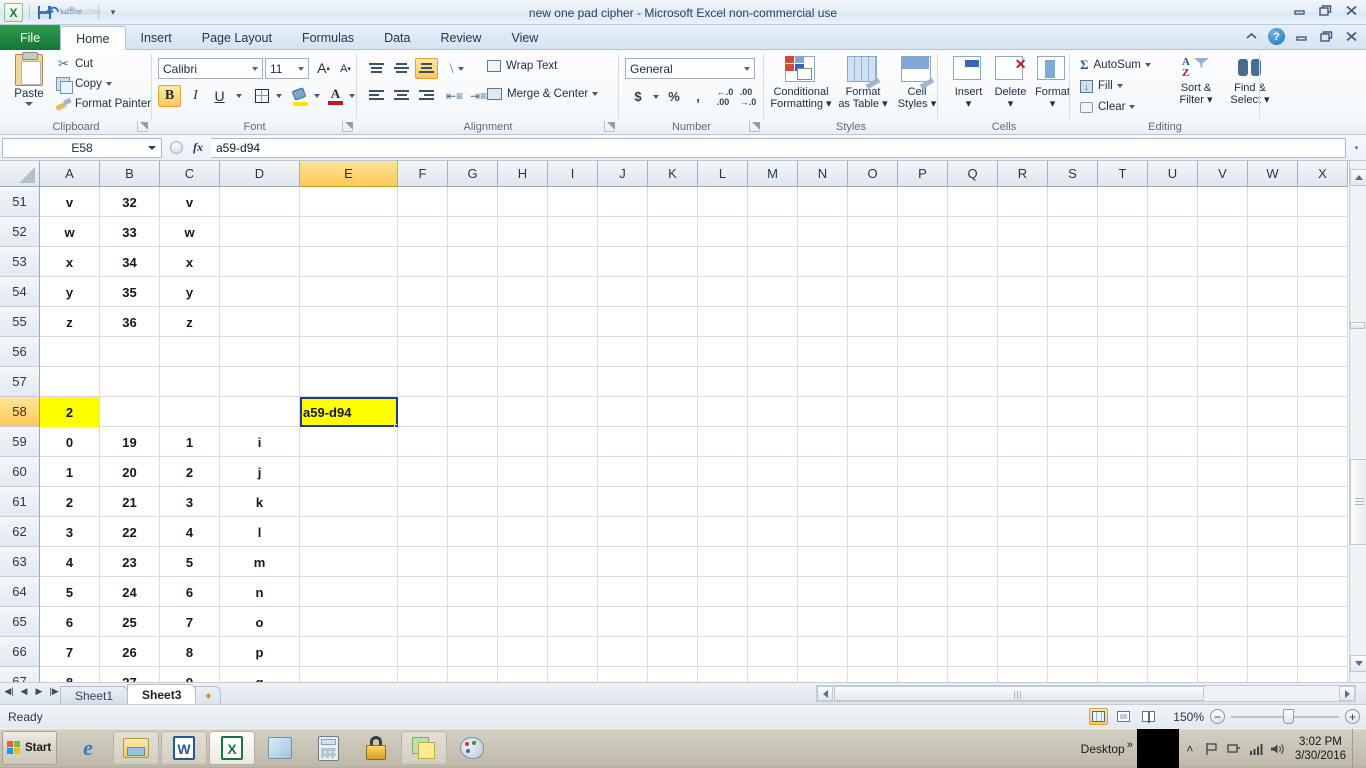  Describe the element at coordinates (773, 622) in the screenshot. I see `cell-m65` at that location.